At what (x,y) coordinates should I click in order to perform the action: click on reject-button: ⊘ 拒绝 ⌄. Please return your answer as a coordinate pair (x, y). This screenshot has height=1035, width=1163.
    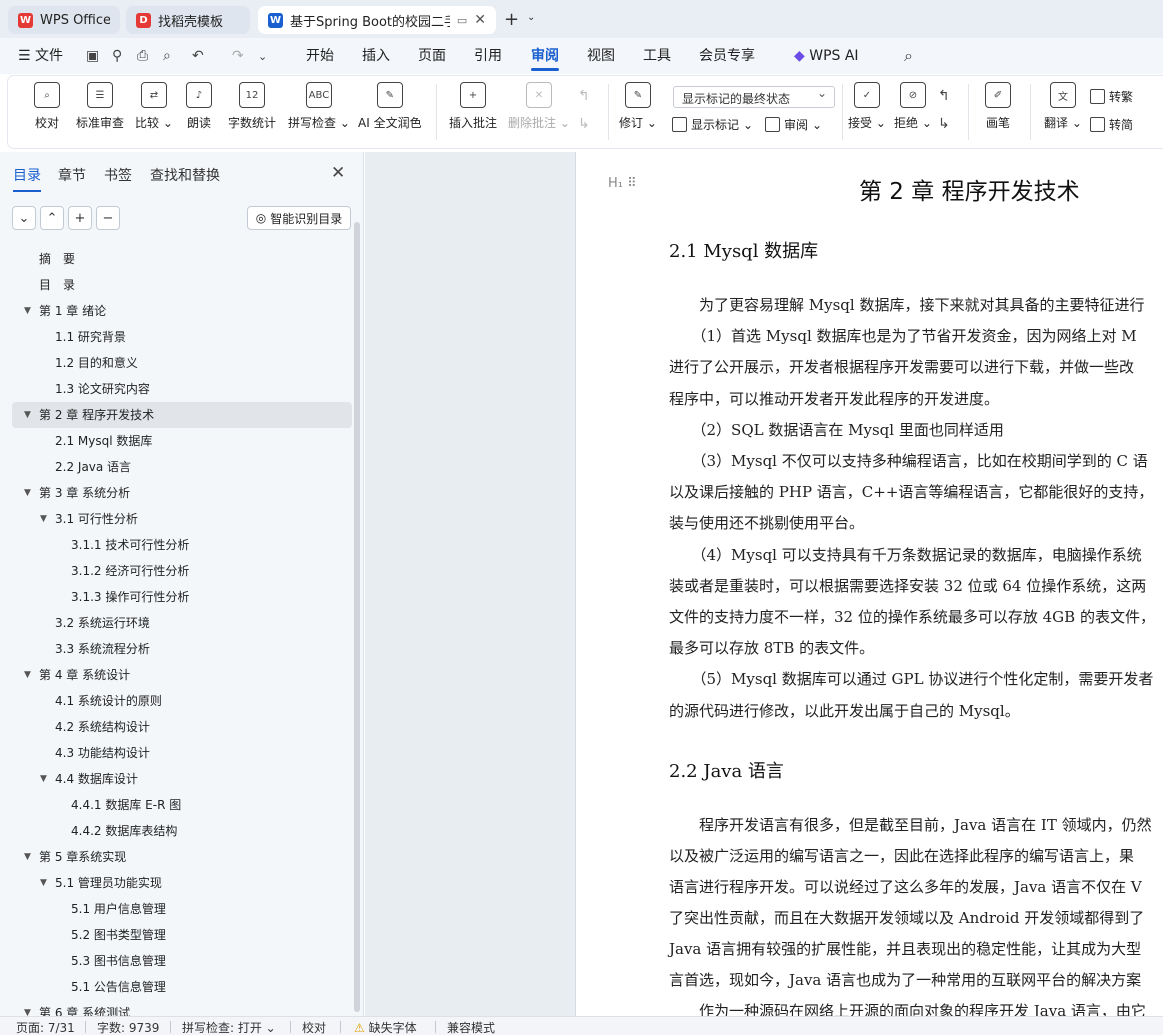
    Looking at the image, I should click on (913, 106).